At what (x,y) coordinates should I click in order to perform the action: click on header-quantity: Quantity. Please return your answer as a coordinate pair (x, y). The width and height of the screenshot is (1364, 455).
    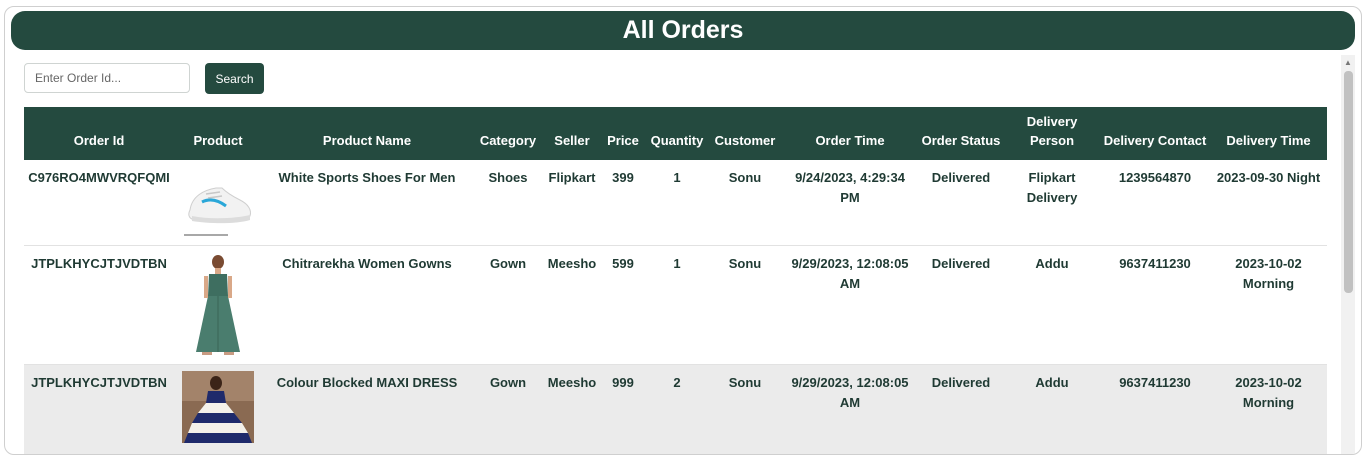
    Looking at the image, I should click on (677, 133).